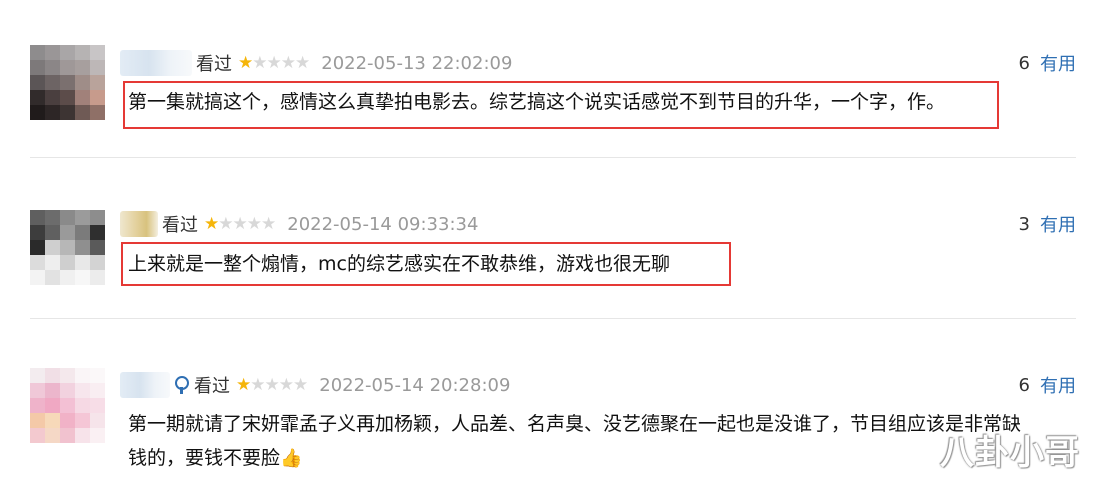 This screenshot has width=1096, height=488. I want to click on badge-icon, so click(181, 385).